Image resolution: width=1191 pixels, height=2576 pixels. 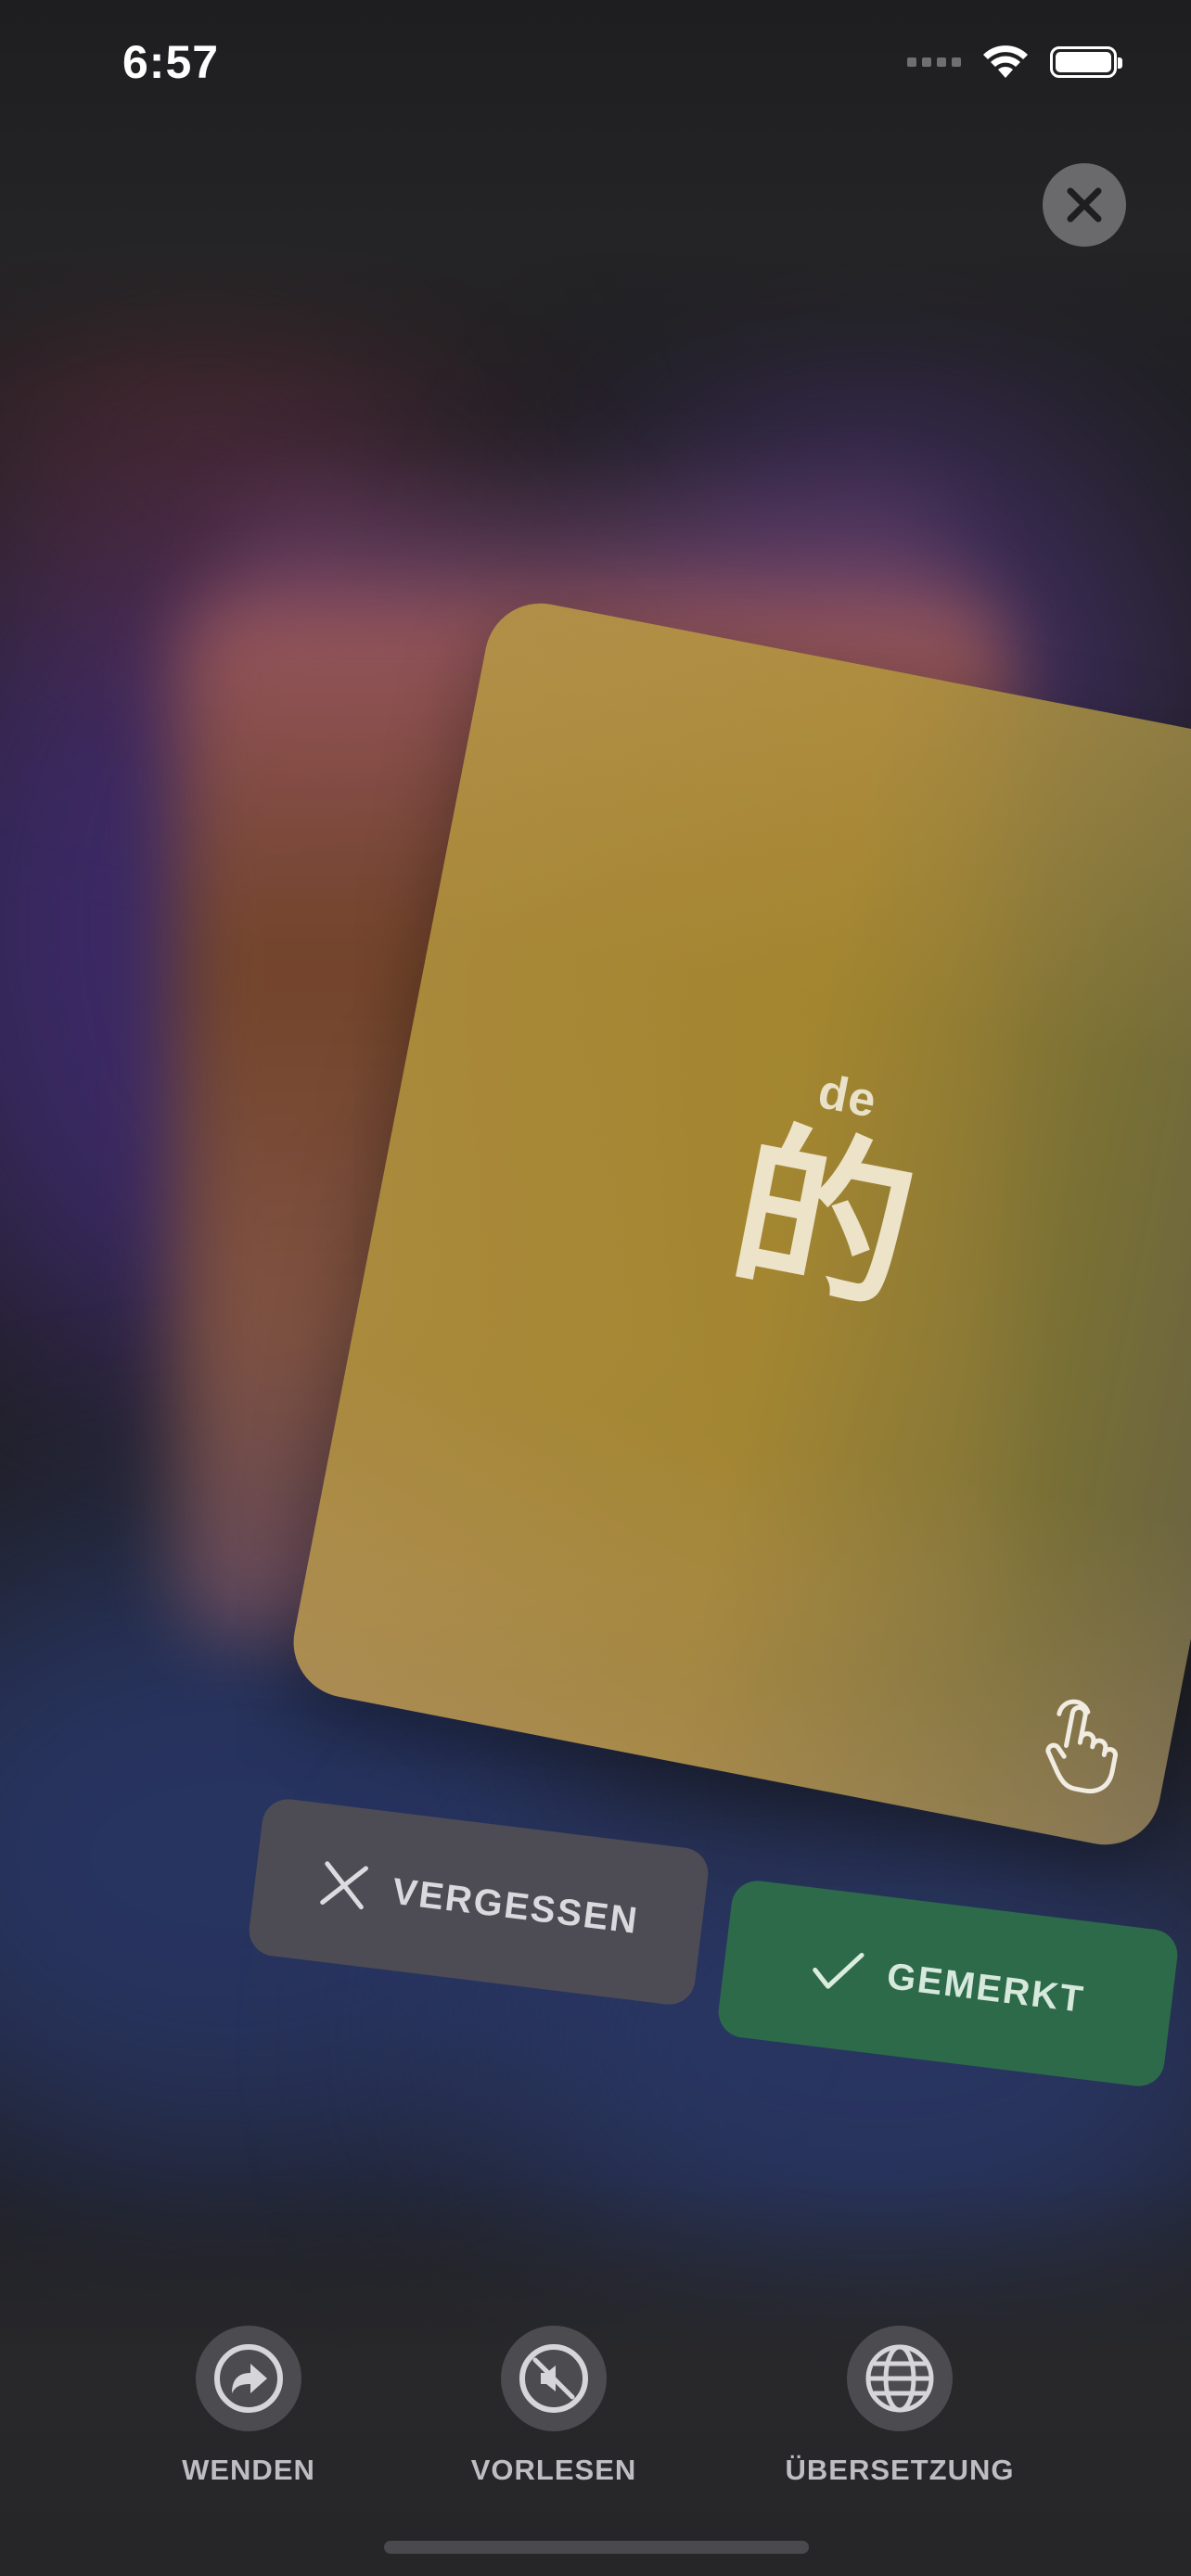 I want to click on read-aloud-circle, so click(x=554, y=2379).